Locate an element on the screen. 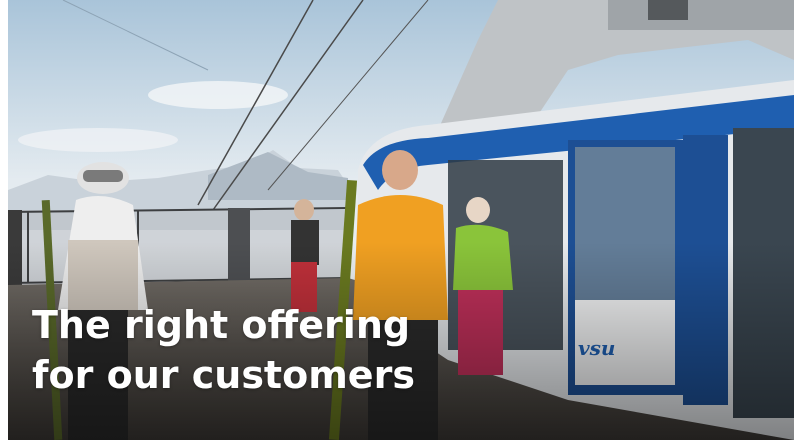 This screenshot has height=440, width=794. hero-headline: The right offering for our customers is located at coordinates (223, 350).